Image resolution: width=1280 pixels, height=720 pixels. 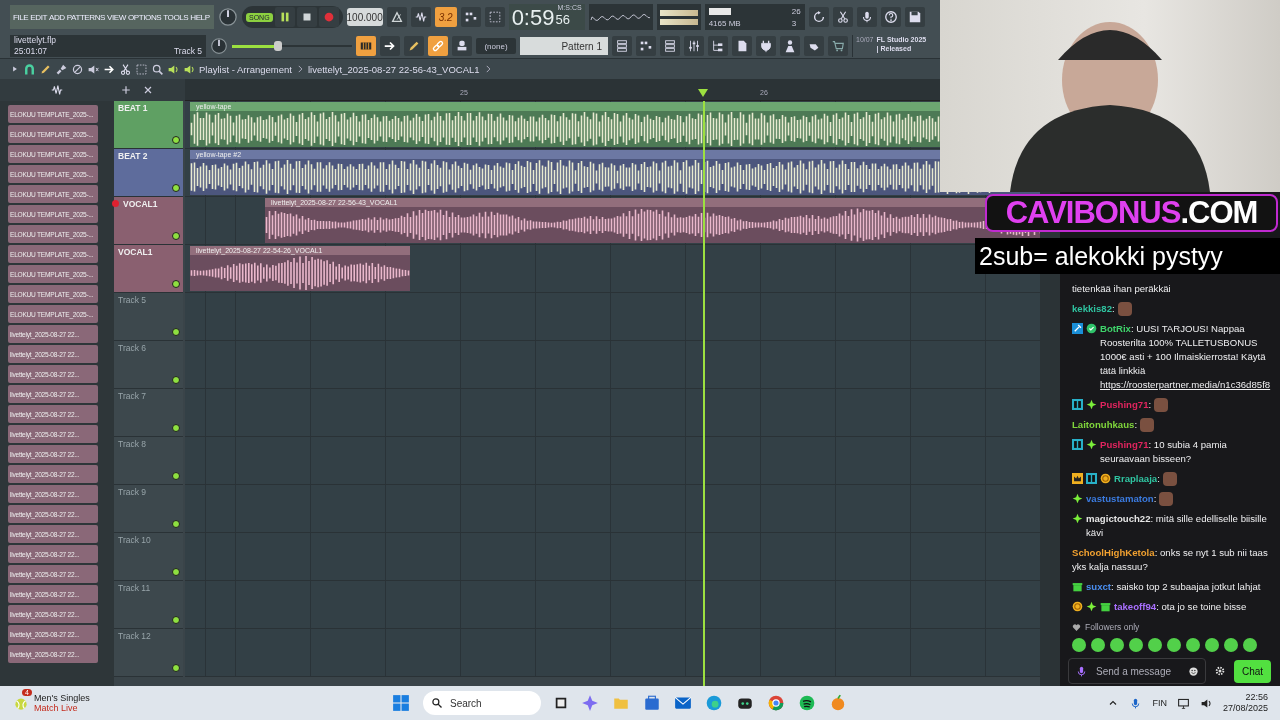 I want to click on chat-message: Rraplaaja:, so click(x=1137, y=479).